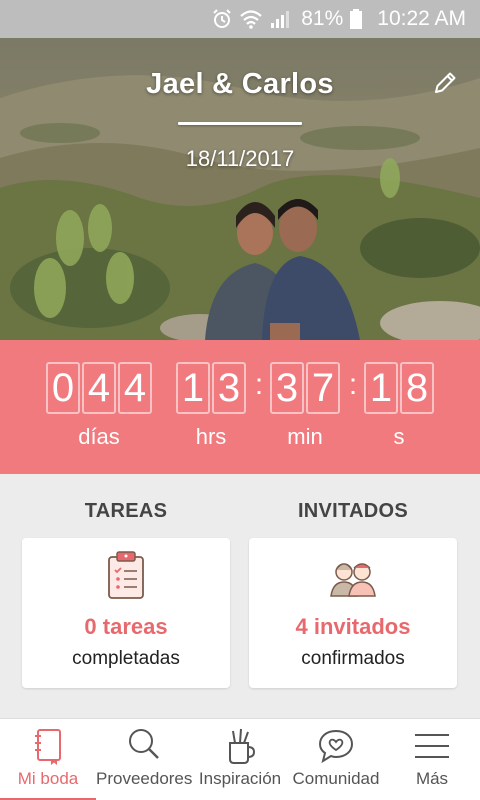 This screenshot has width=480, height=800. What do you see at coordinates (63, 388) in the screenshot?
I see `days-digit: 0` at bounding box center [63, 388].